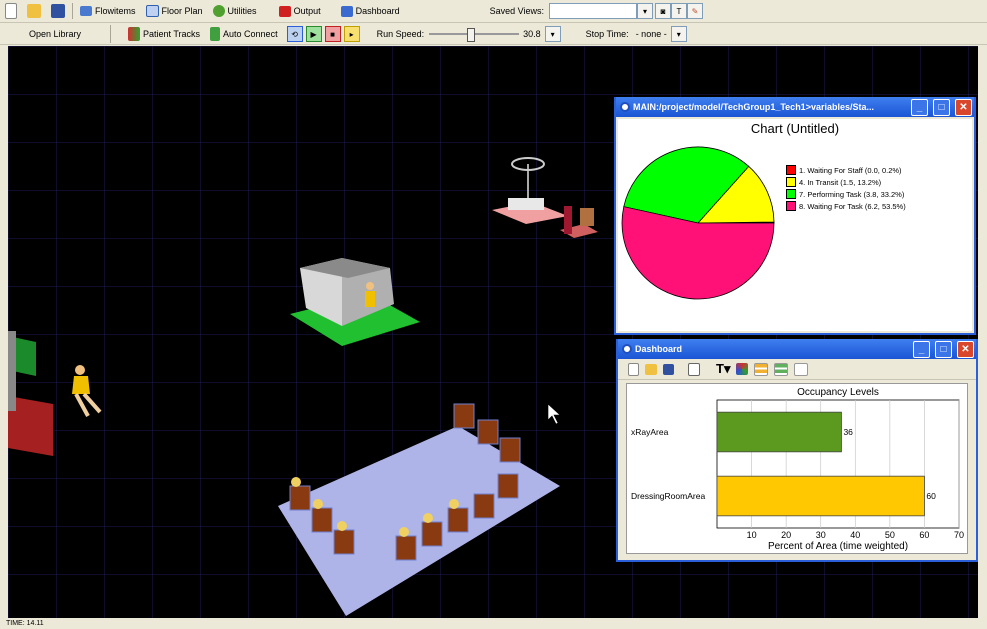 This screenshot has width=987, height=629. I want to click on text-view-button: T, so click(679, 11).